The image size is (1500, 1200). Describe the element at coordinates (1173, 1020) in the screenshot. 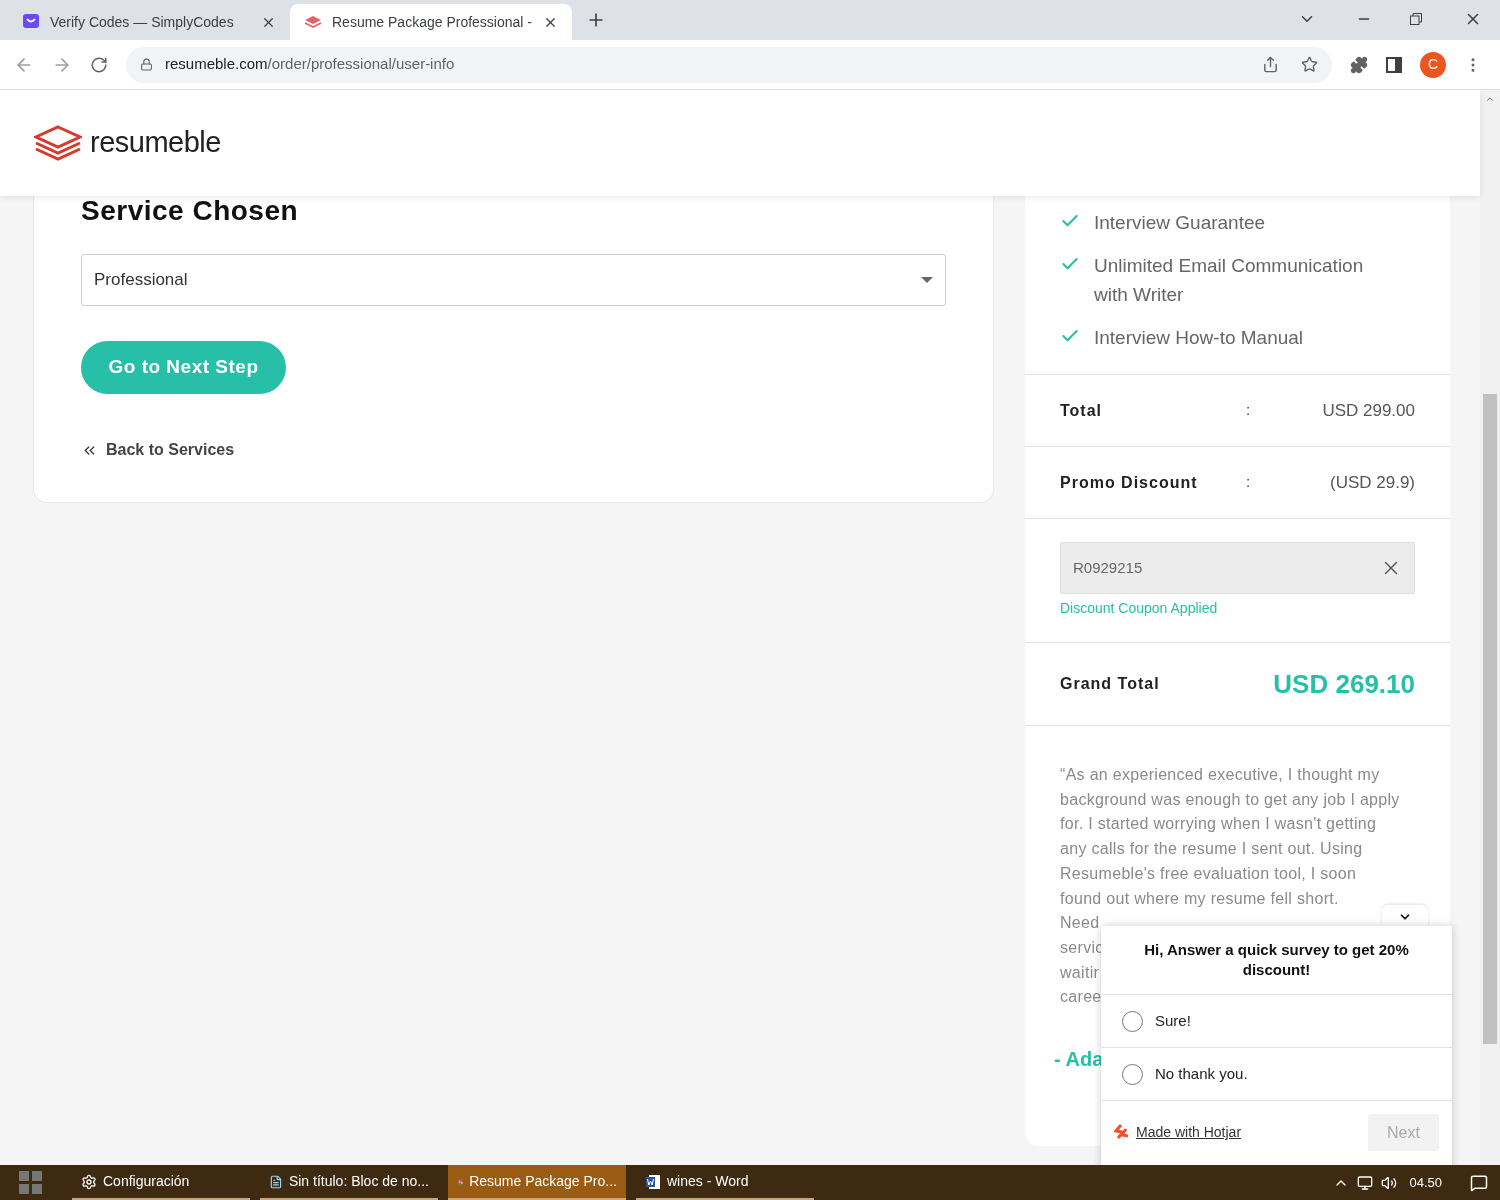

I see `option-label: Sure!` at that location.